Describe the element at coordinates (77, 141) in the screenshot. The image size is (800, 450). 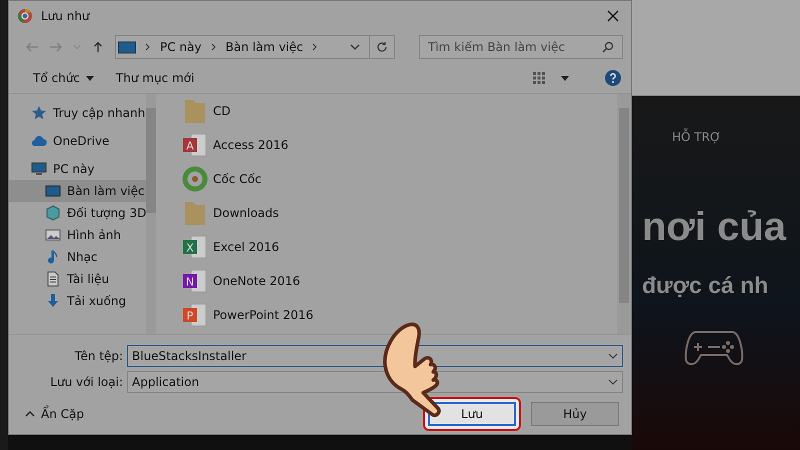
I see `sidebar-item: OneDrive` at that location.